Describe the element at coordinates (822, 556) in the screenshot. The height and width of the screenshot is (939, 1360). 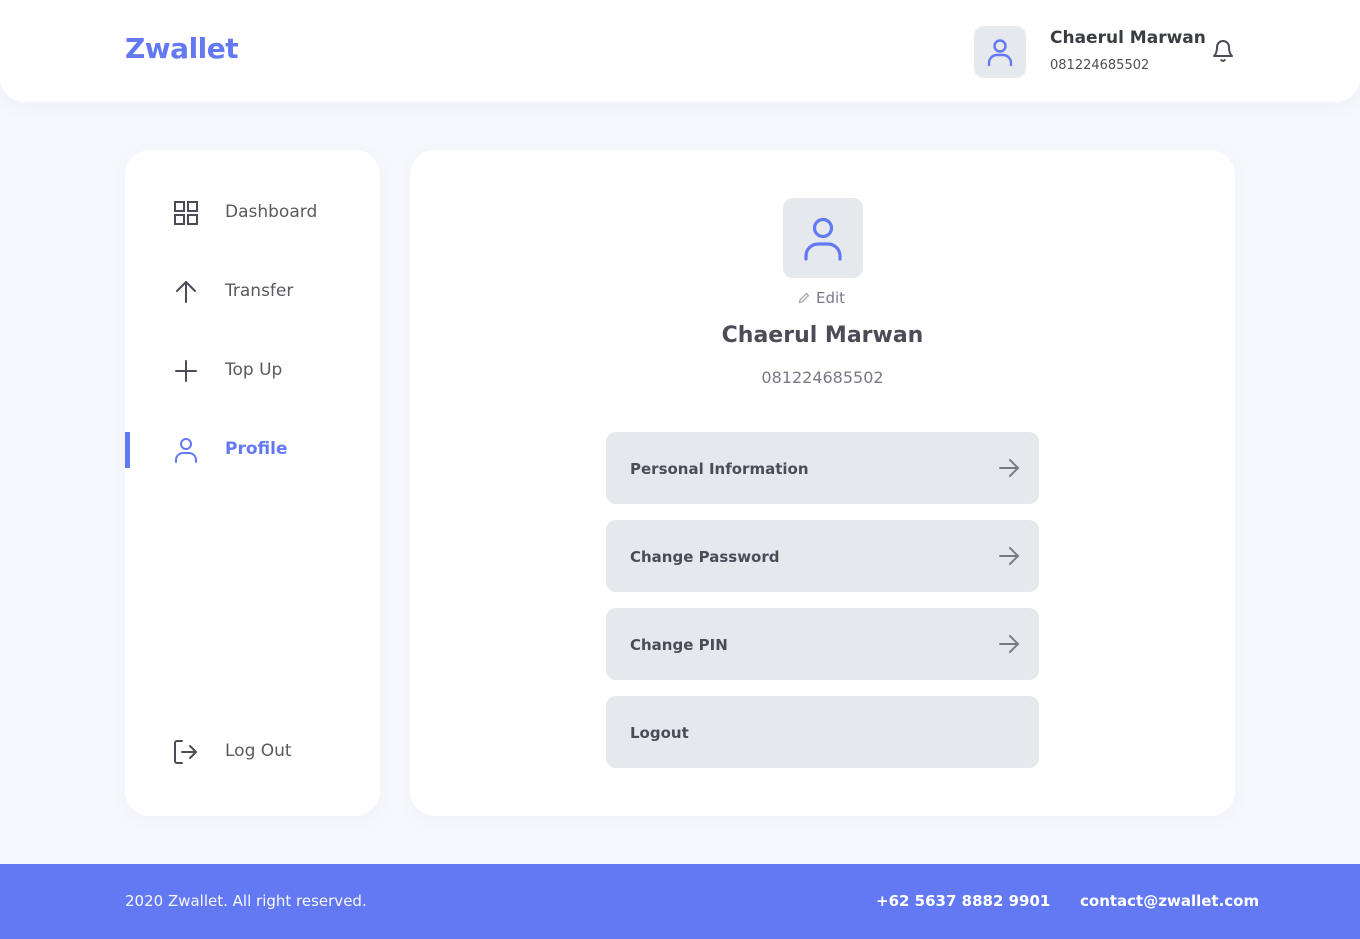
I see `change-password-button: Change Password` at that location.